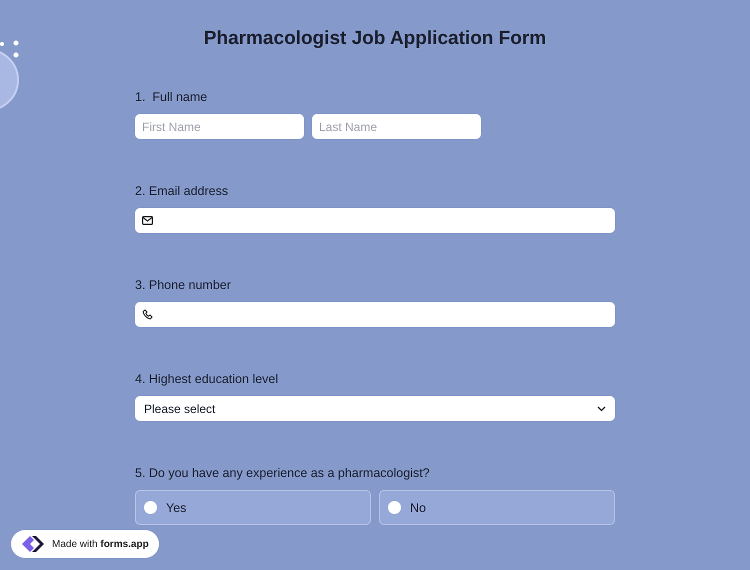  Describe the element at coordinates (601, 409) in the screenshot. I see `chevron-down-icon` at that location.